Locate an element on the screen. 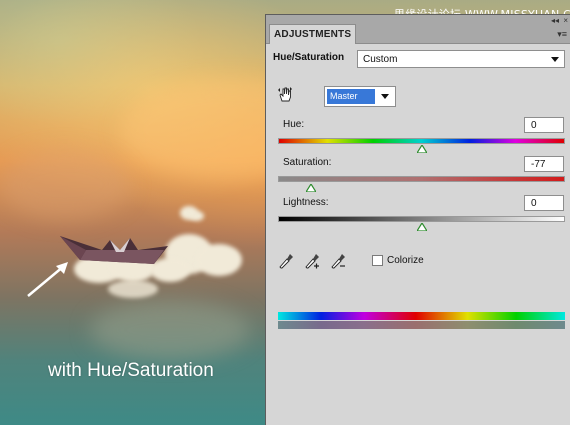  tab-adjustments: ADJUSTMENTS is located at coordinates (312, 34).